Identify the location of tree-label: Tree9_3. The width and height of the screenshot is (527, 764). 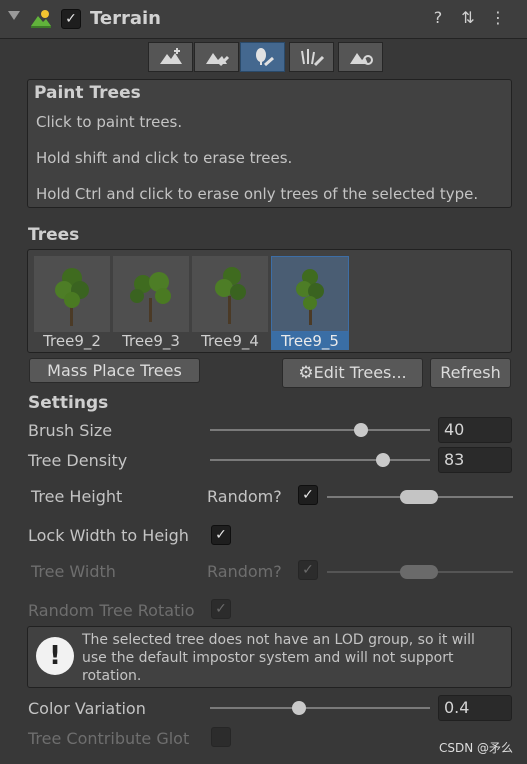
(151, 341).